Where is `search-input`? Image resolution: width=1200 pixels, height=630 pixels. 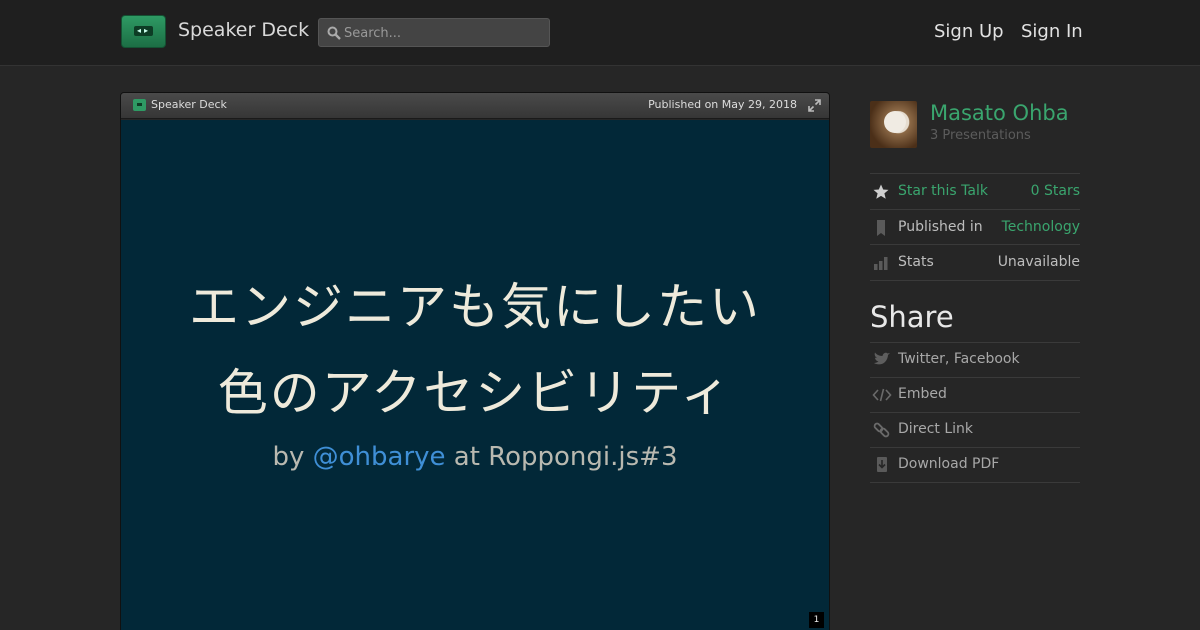 search-input is located at coordinates (444, 33).